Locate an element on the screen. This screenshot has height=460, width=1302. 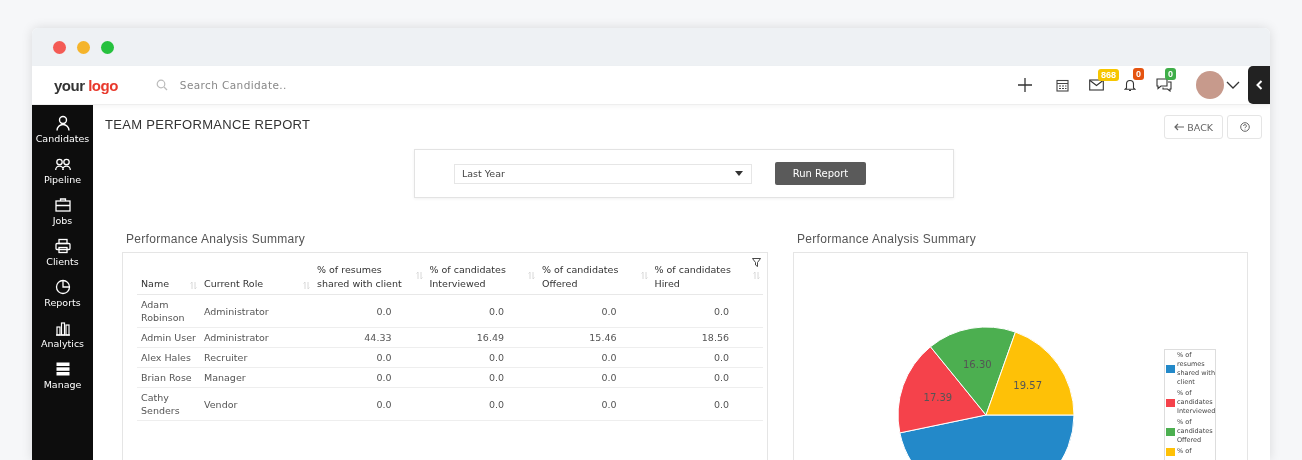
sidebar-item: Jobs is located at coordinates (62, 217).